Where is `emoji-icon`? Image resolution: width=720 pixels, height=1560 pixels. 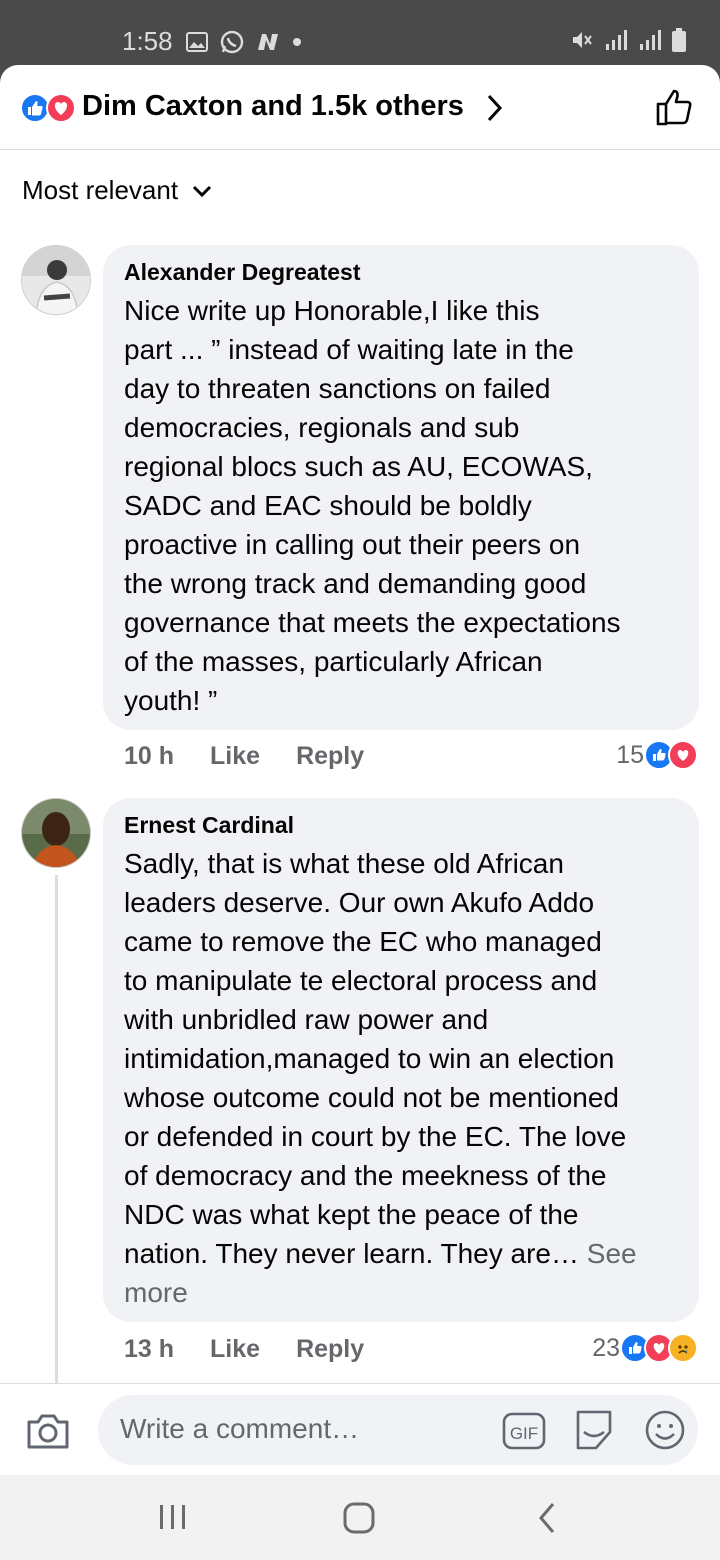
emoji-icon is located at coordinates (665, 1430).